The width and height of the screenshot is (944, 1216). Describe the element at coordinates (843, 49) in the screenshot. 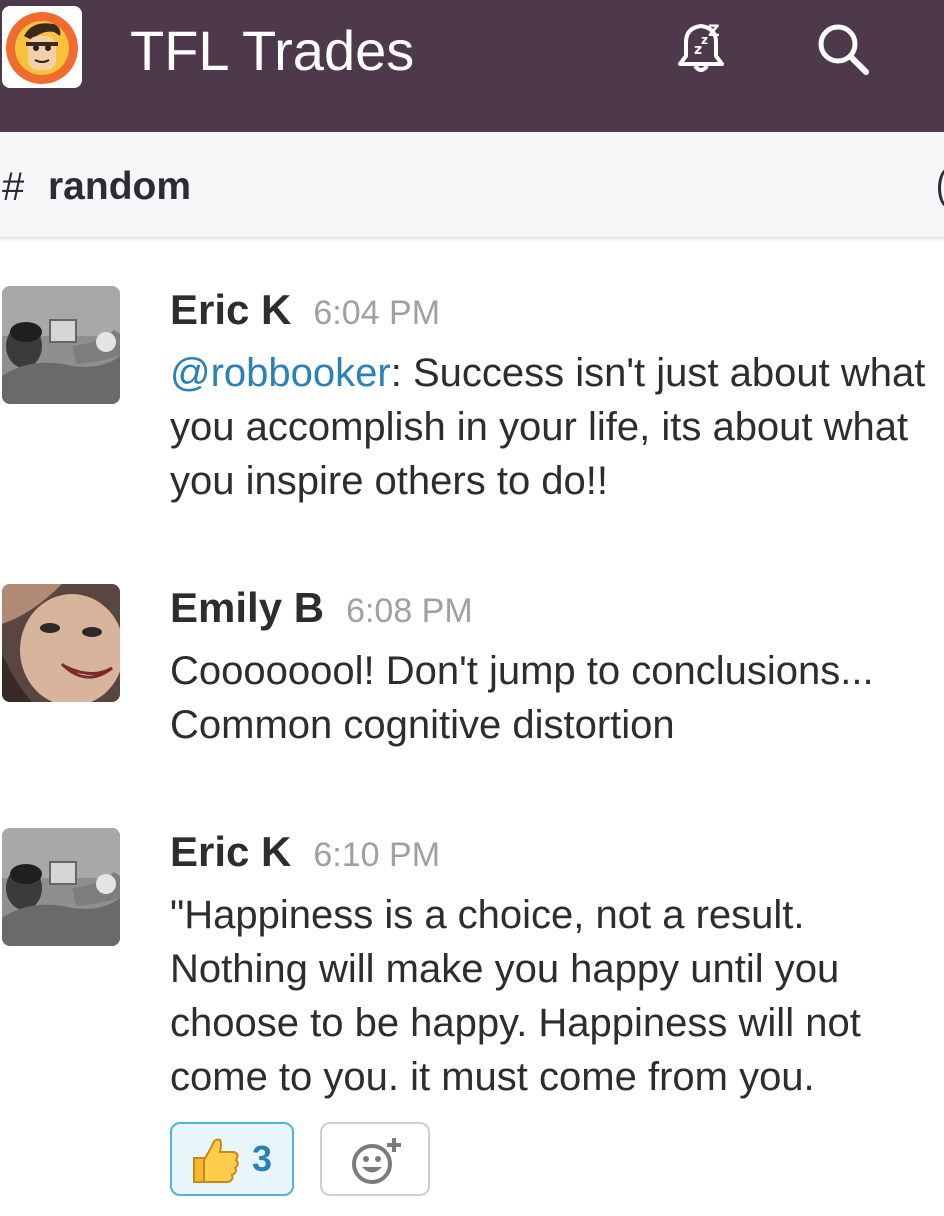

I see `search-icon` at that location.